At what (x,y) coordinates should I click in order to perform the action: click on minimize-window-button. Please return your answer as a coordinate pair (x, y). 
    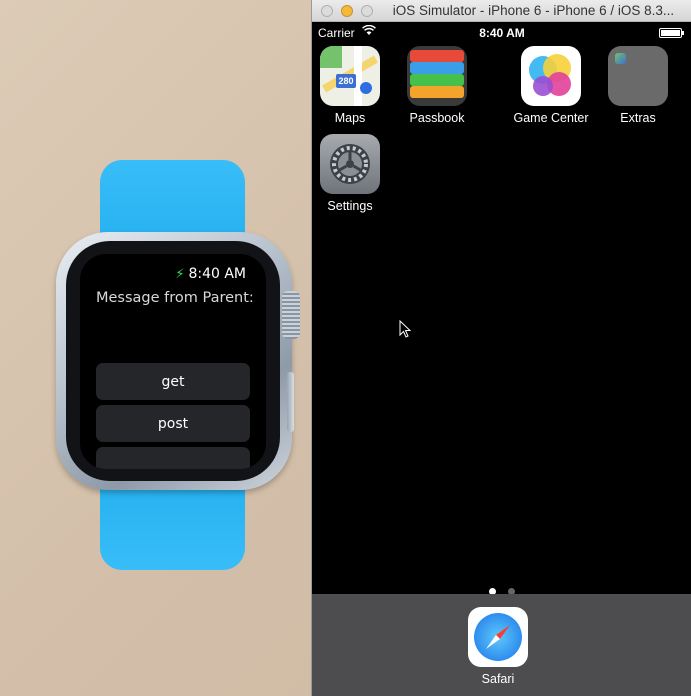
    Looking at the image, I should click on (347, 11).